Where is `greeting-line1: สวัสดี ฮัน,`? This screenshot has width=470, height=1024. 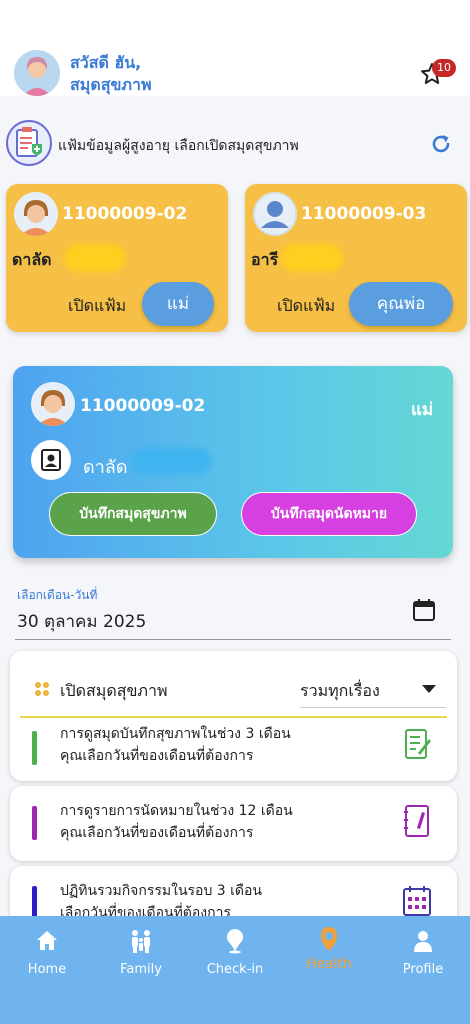
greeting-line1: สวัสดี ฮัน, is located at coordinates (106, 62).